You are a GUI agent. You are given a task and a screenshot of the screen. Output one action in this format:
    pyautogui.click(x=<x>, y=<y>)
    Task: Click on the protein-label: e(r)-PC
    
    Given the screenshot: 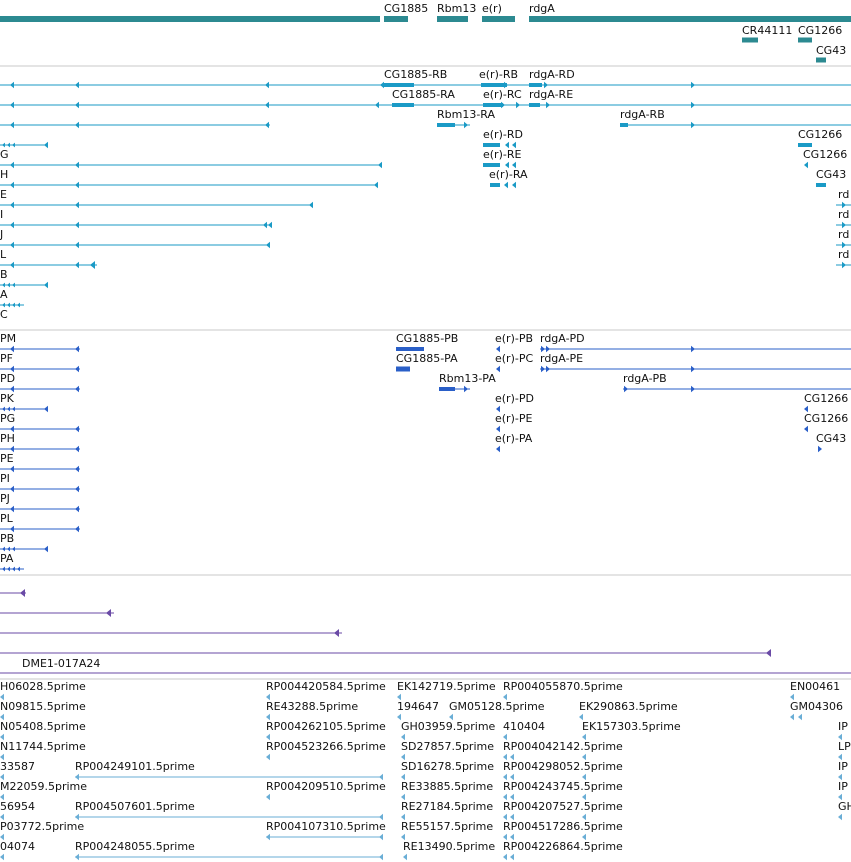 What is the action you would take?
    pyautogui.click(x=514, y=358)
    